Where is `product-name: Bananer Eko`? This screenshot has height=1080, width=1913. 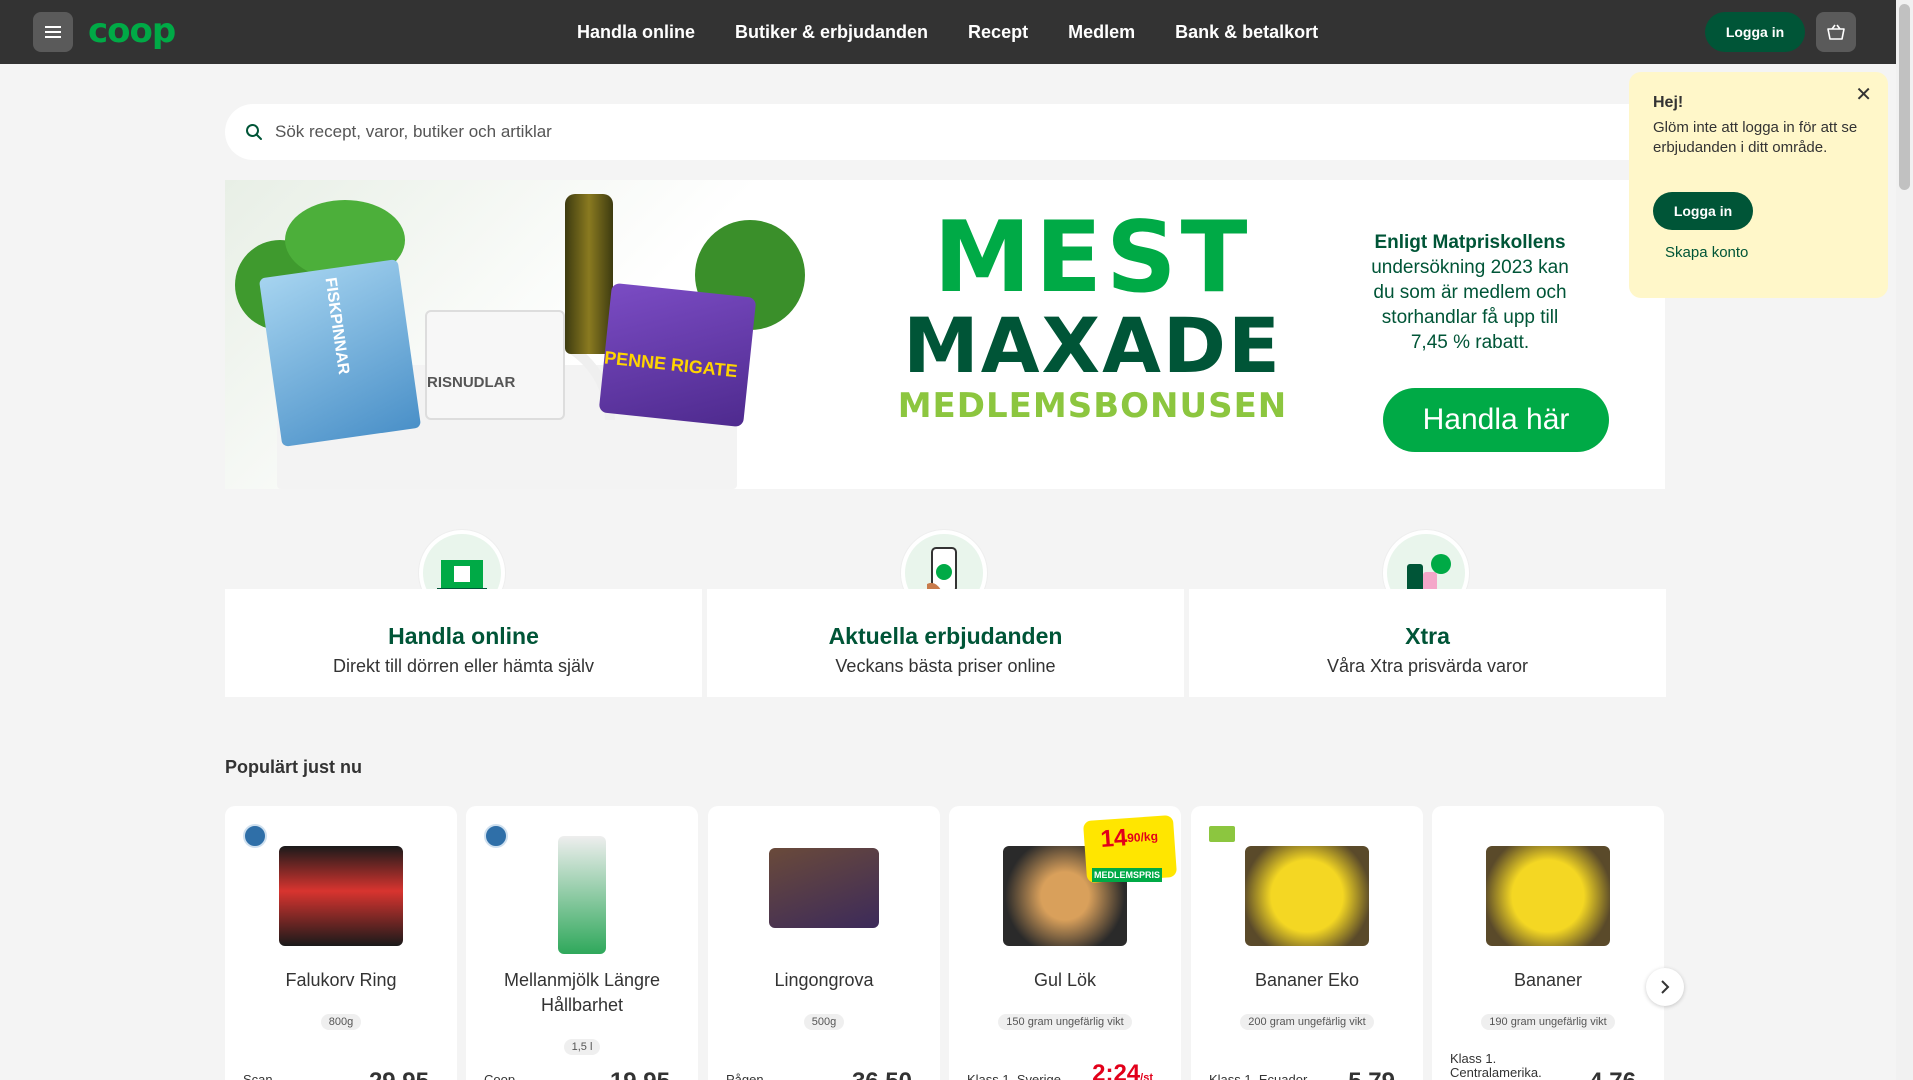 product-name: Bananer Eko is located at coordinates (1307, 980).